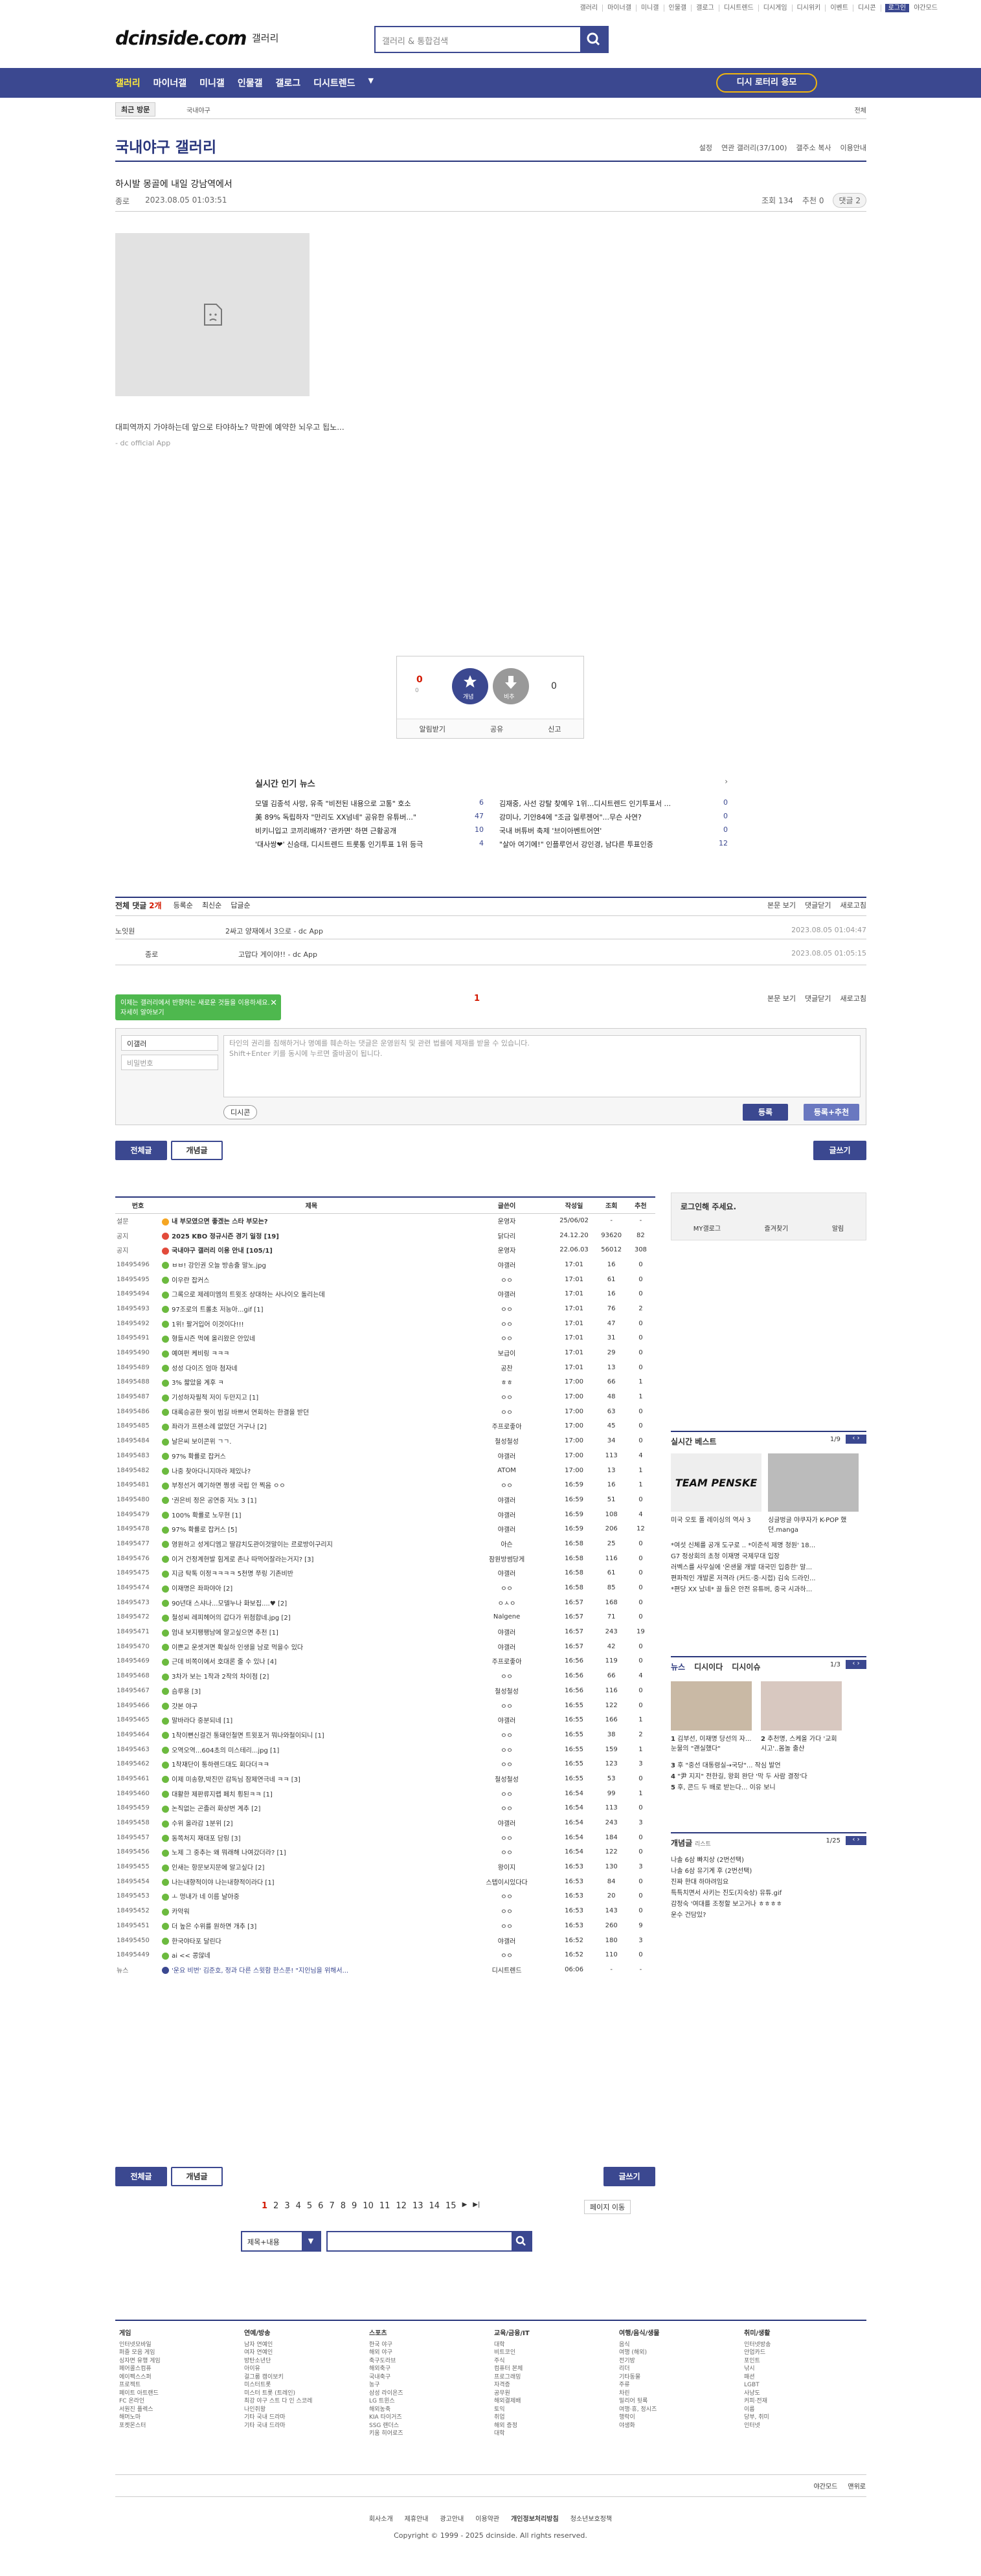  What do you see at coordinates (613, 830) in the screenshot?
I see `news-item: 국내 버튜버 축제 '브이아벤트어연' 0` at bounding box center [613, 830].